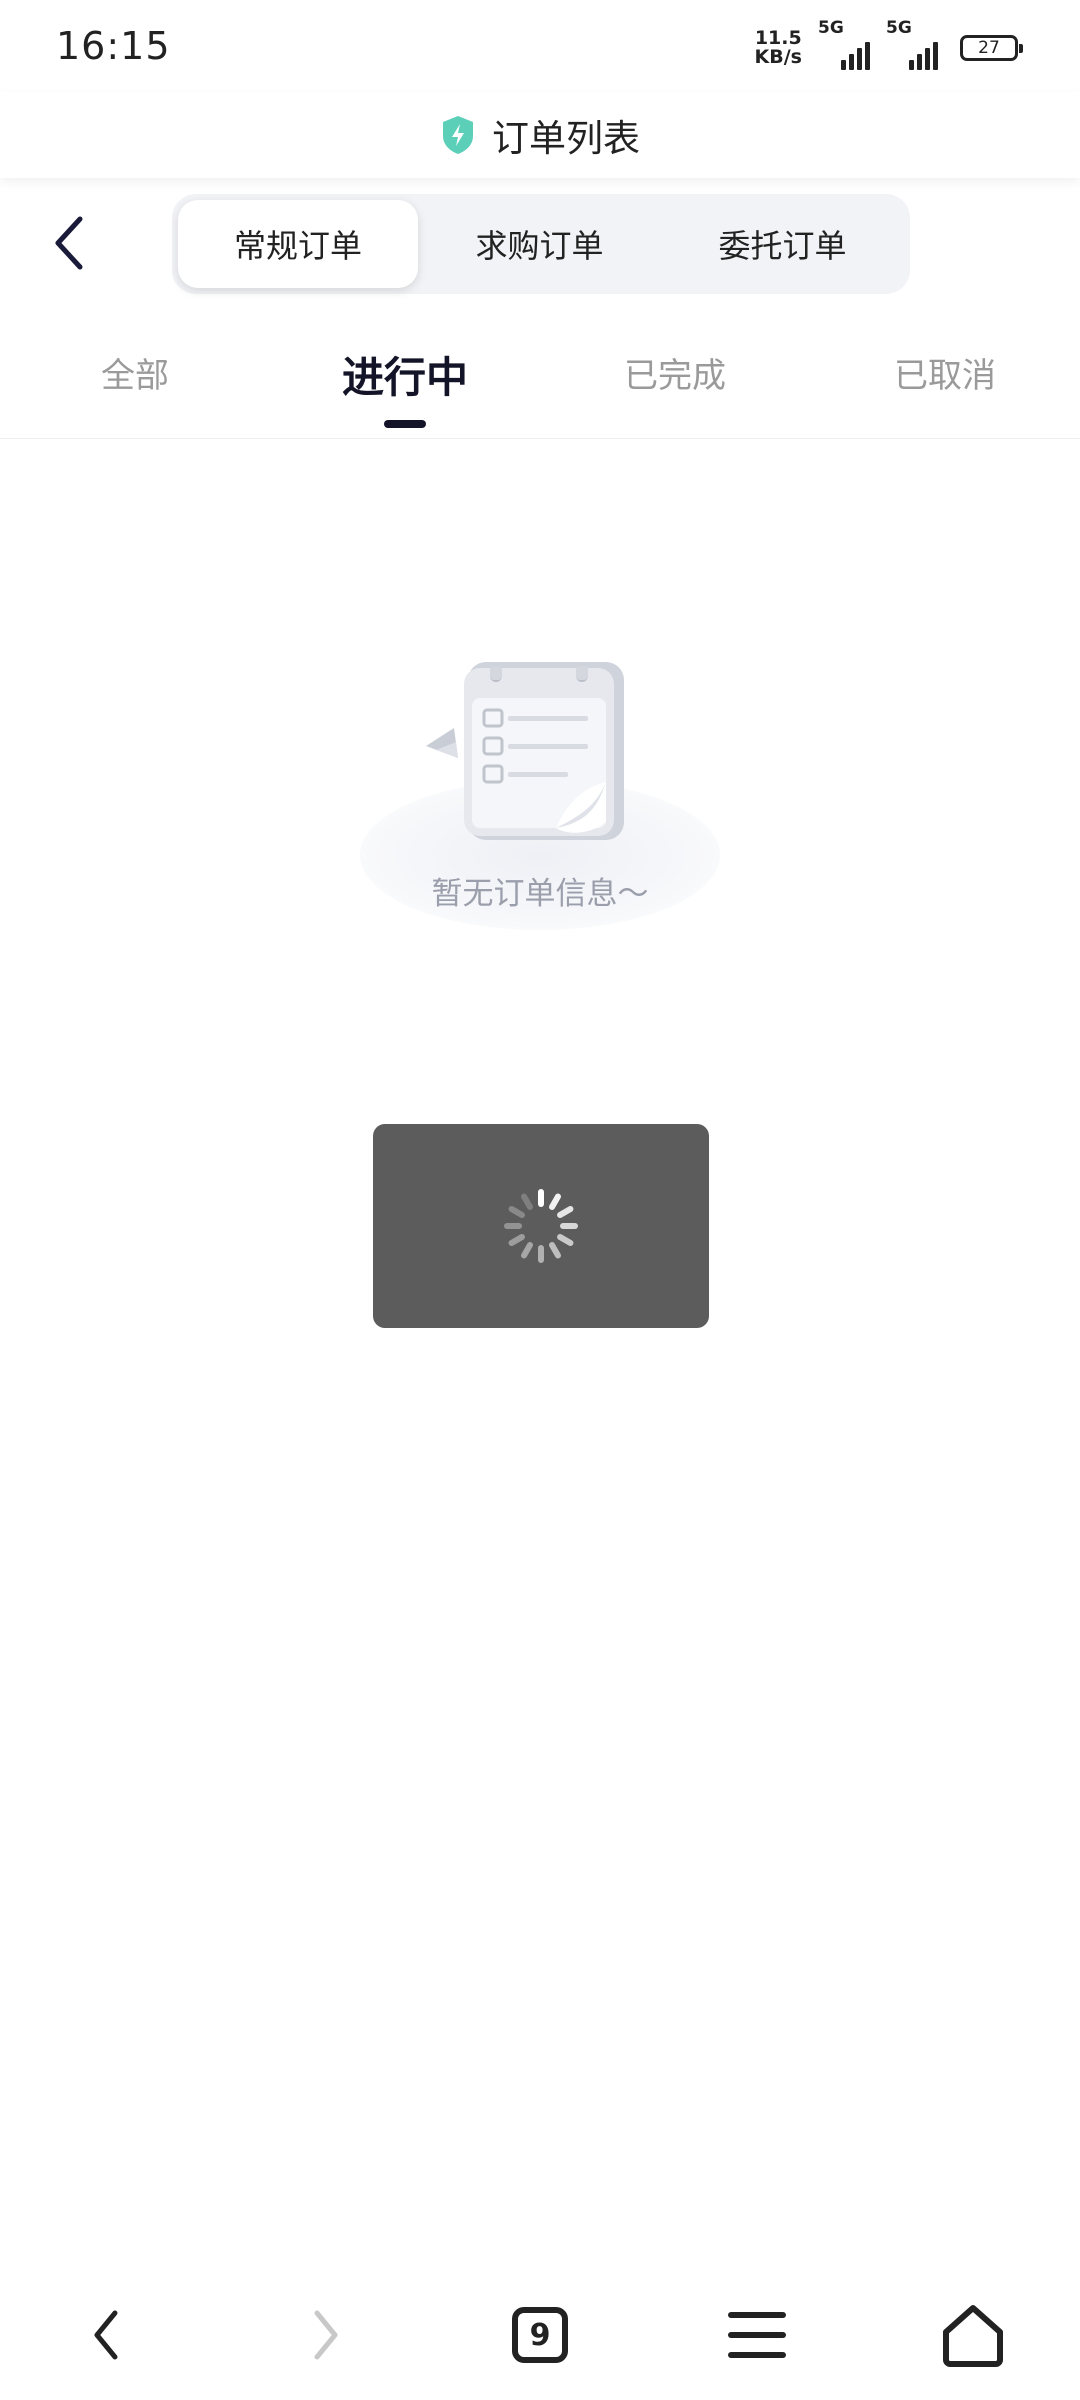 The image size is (1080, 2400). What do you see at coordinates (540, 46) in the screenshot?
I see `status-bar: 16:15 11.5 KB/s 5G 5G 27` at bounding box center [540, 46].